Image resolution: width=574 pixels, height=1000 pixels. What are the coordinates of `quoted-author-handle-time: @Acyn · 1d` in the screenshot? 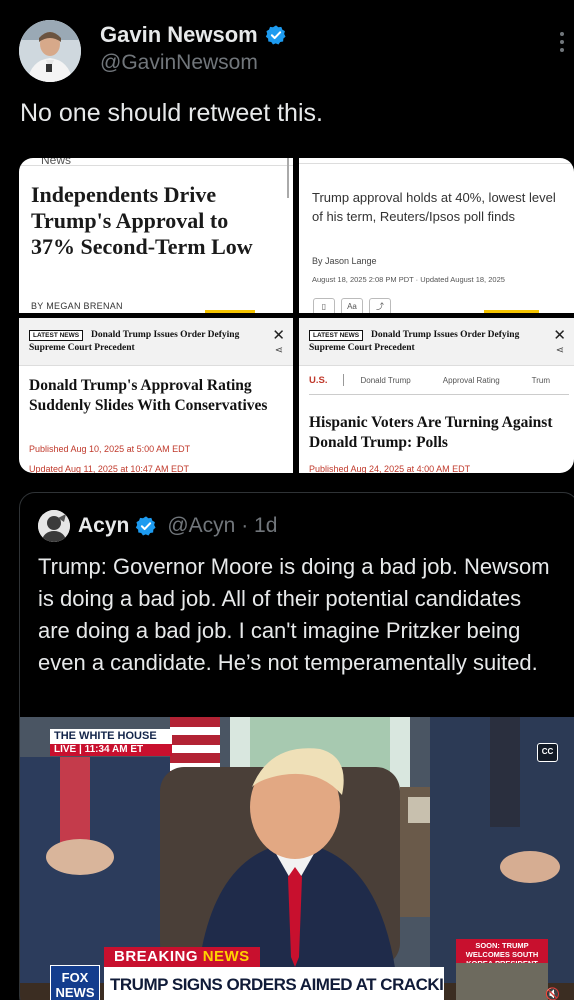 It's located at (222, 526).